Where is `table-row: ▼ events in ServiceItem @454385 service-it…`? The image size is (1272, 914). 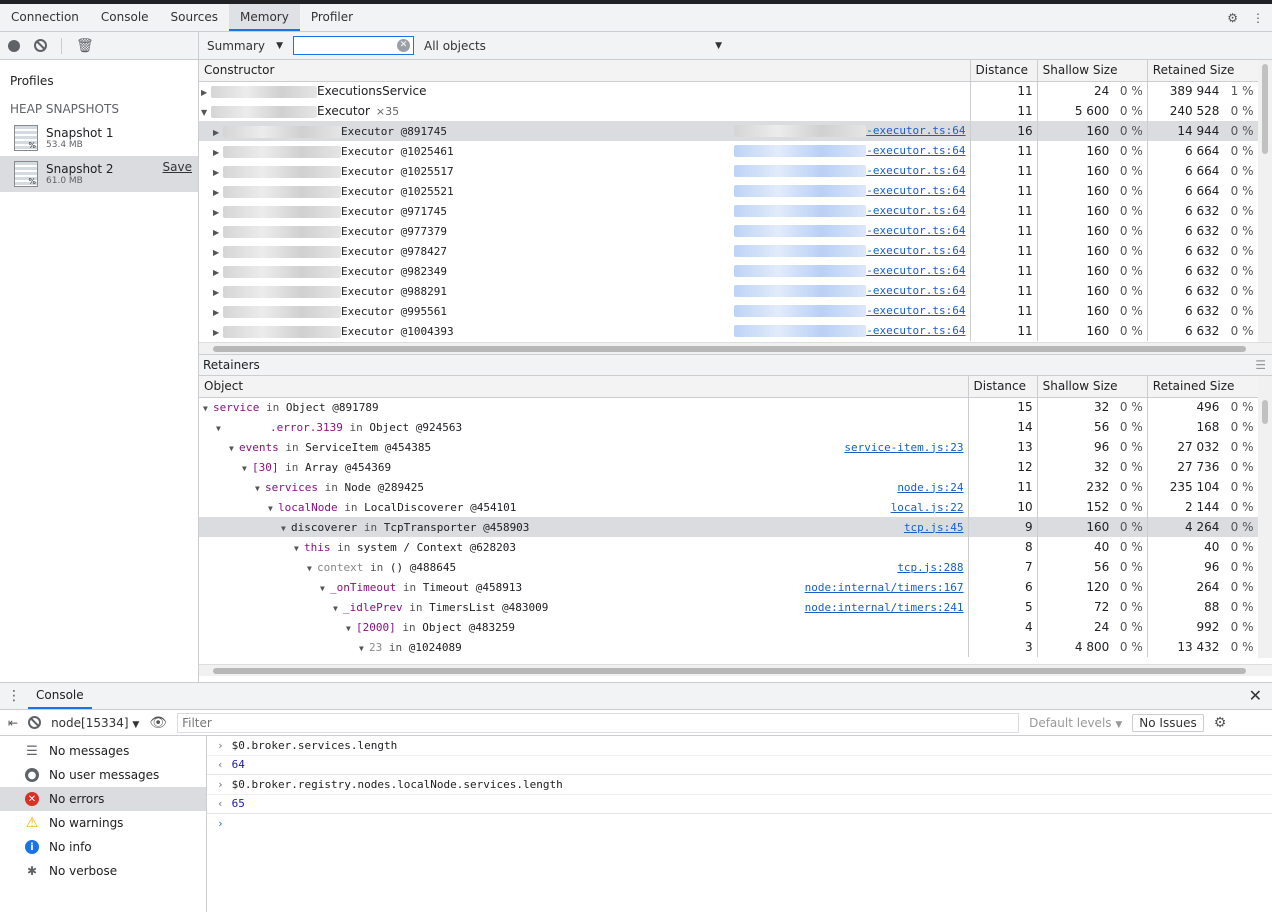 table-row: ▼ events in ServiceItem @454385 service-it… is located at coordinates (735, 447).